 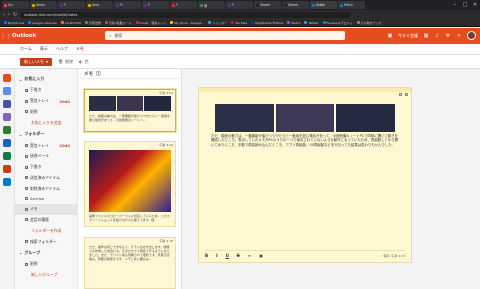 What do you see at coordinates (46, 253) in the screenshot?
I see `groups-header: ⌄ グループ` at bounding box center [46, 253].